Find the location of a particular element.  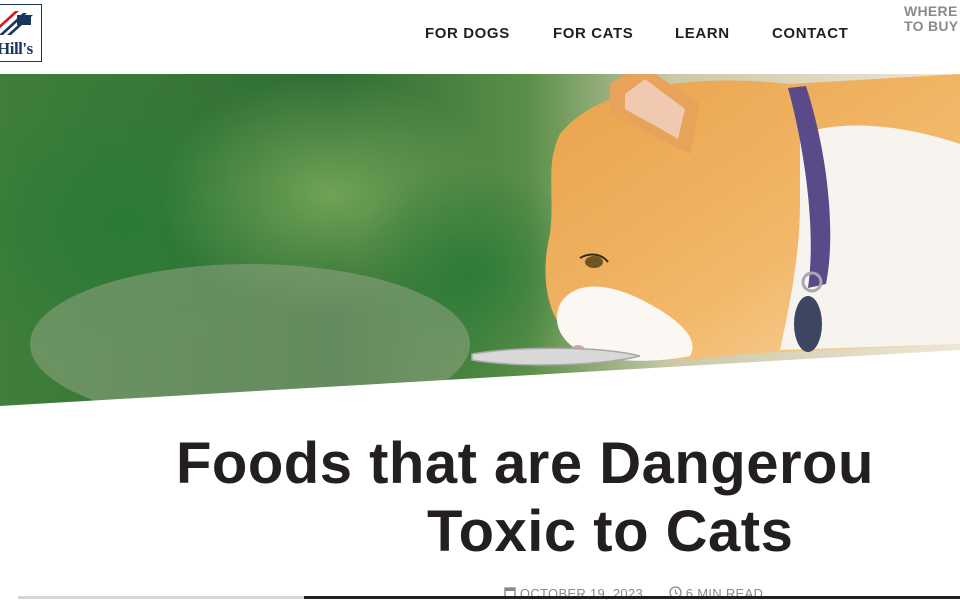

reading-progress-bar is located at coordinates (480, 598).